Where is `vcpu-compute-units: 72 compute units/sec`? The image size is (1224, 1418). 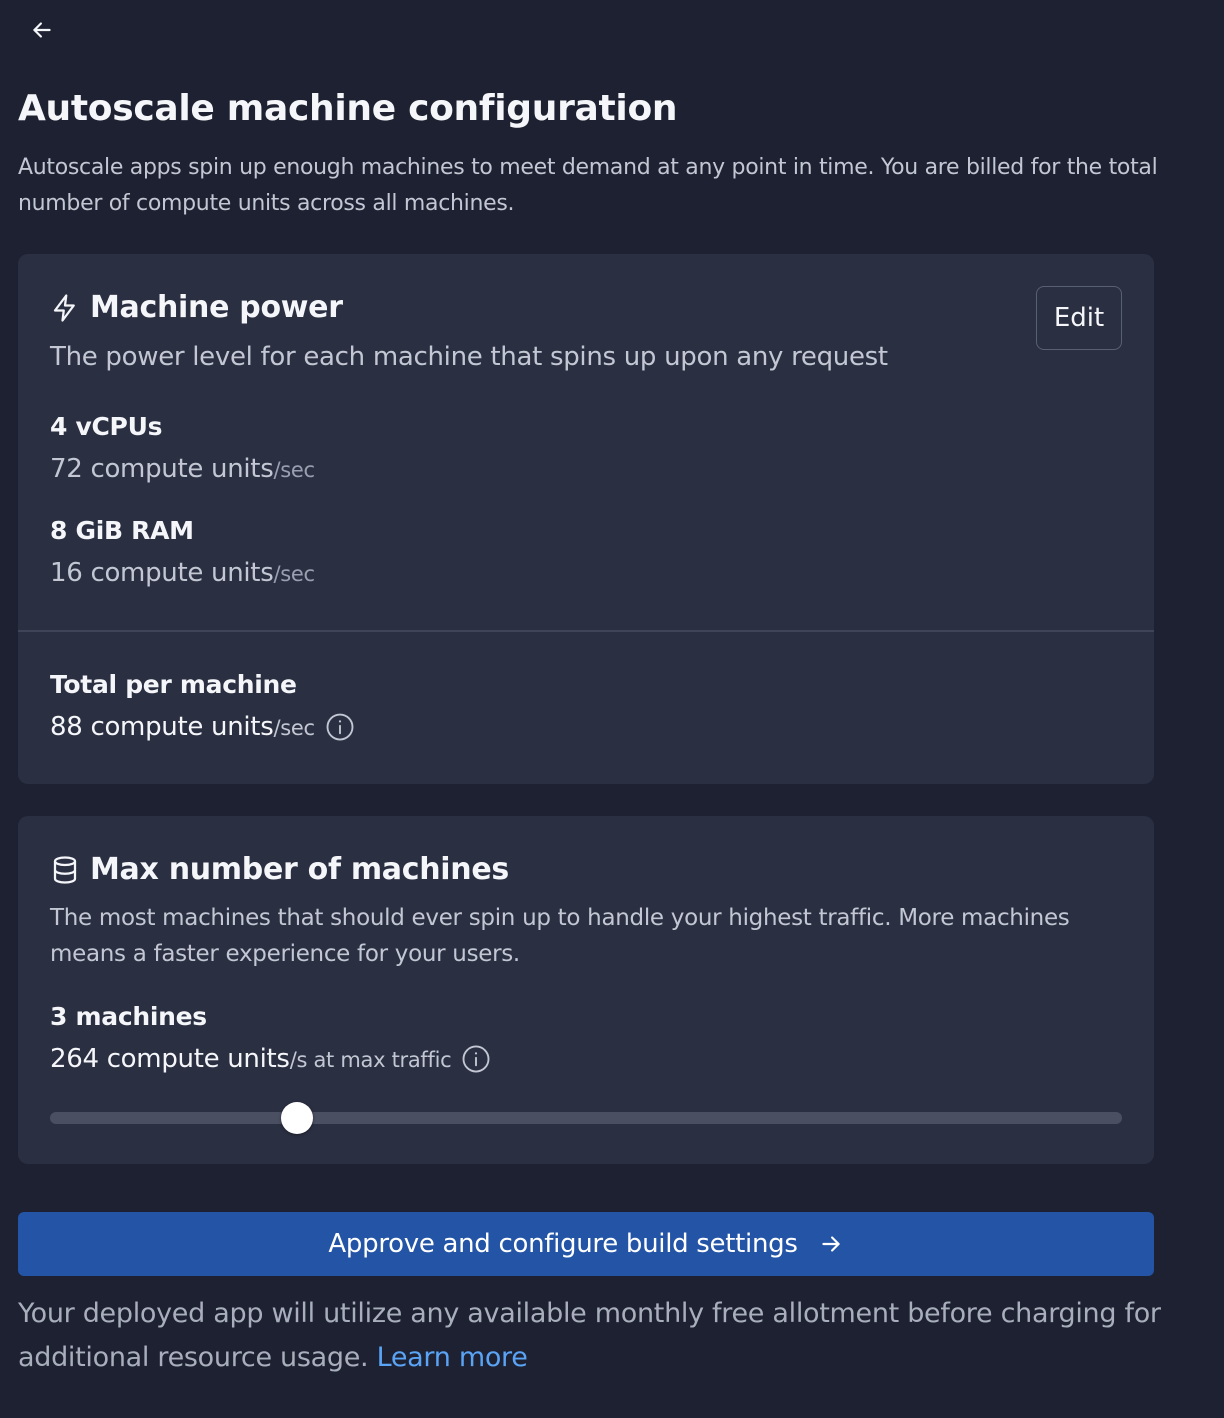 vcpu-compute-units: 72 compute units/sec is located at coordinates (182, 469).